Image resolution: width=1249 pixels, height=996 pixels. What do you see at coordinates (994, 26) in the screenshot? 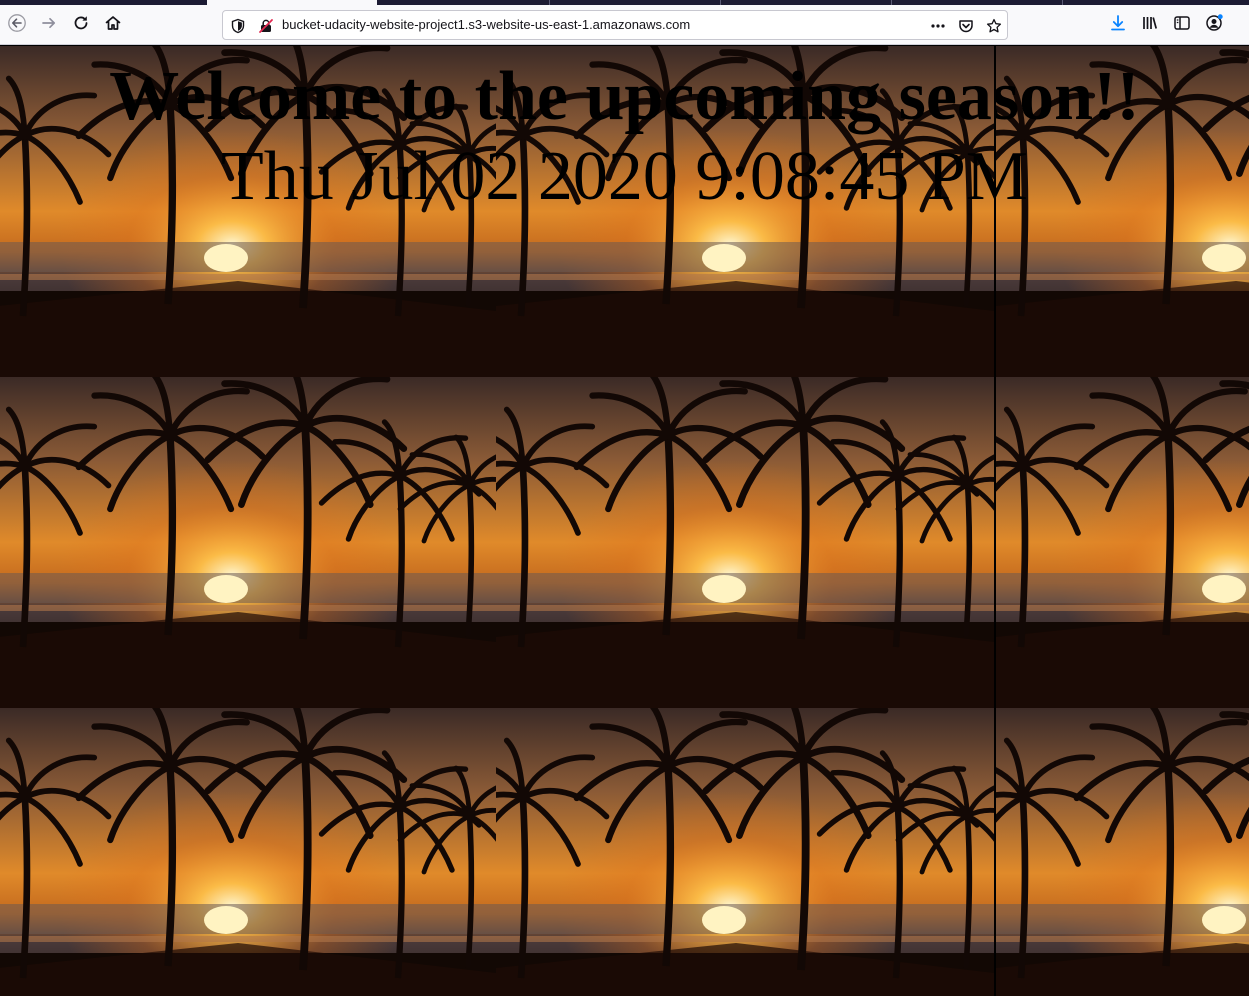
I see `bookmark-star-icon` at bounding box center [994, 26].